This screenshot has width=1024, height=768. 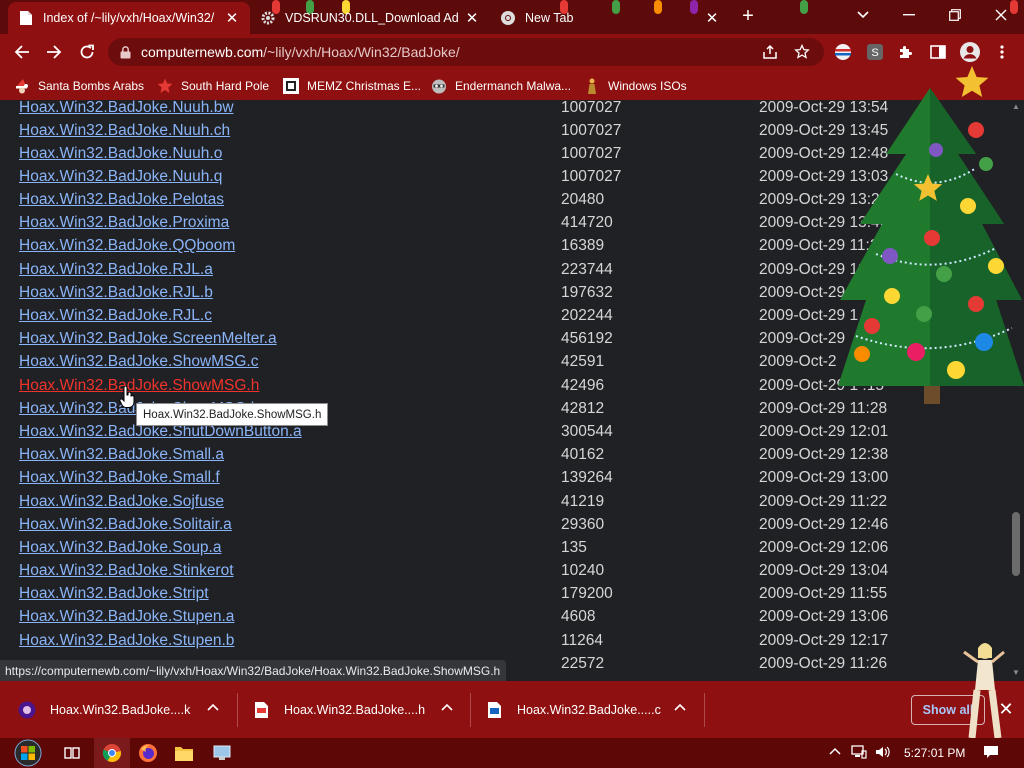 I want to click on svg-text: S, so click(x=874, y=53).